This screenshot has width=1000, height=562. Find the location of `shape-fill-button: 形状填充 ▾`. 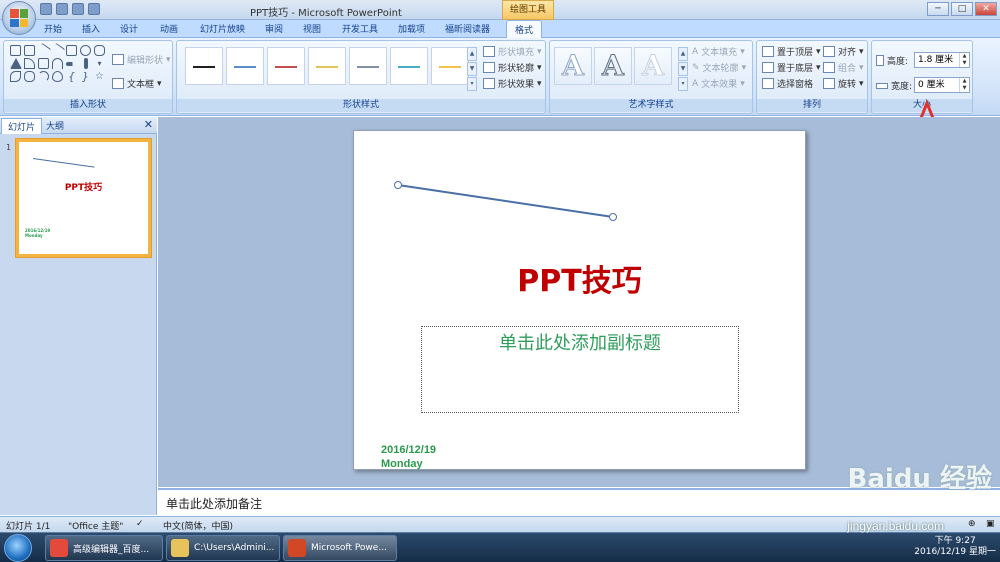

shape-fill-button: 形状填充 ▾ is located at coordinates (512, 51).